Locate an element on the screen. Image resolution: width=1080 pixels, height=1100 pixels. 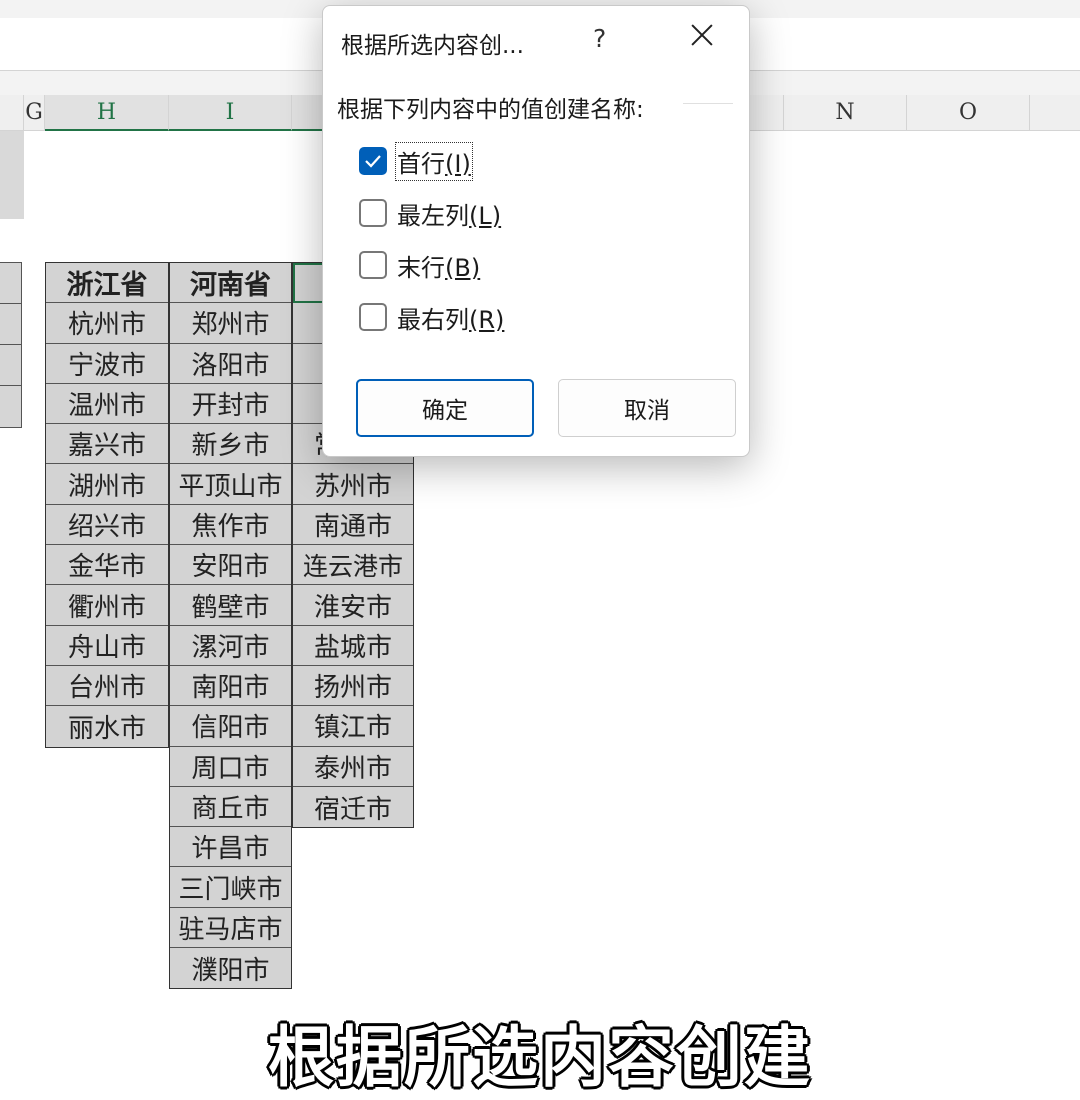
close-icon is located at coordinates (702, 35).